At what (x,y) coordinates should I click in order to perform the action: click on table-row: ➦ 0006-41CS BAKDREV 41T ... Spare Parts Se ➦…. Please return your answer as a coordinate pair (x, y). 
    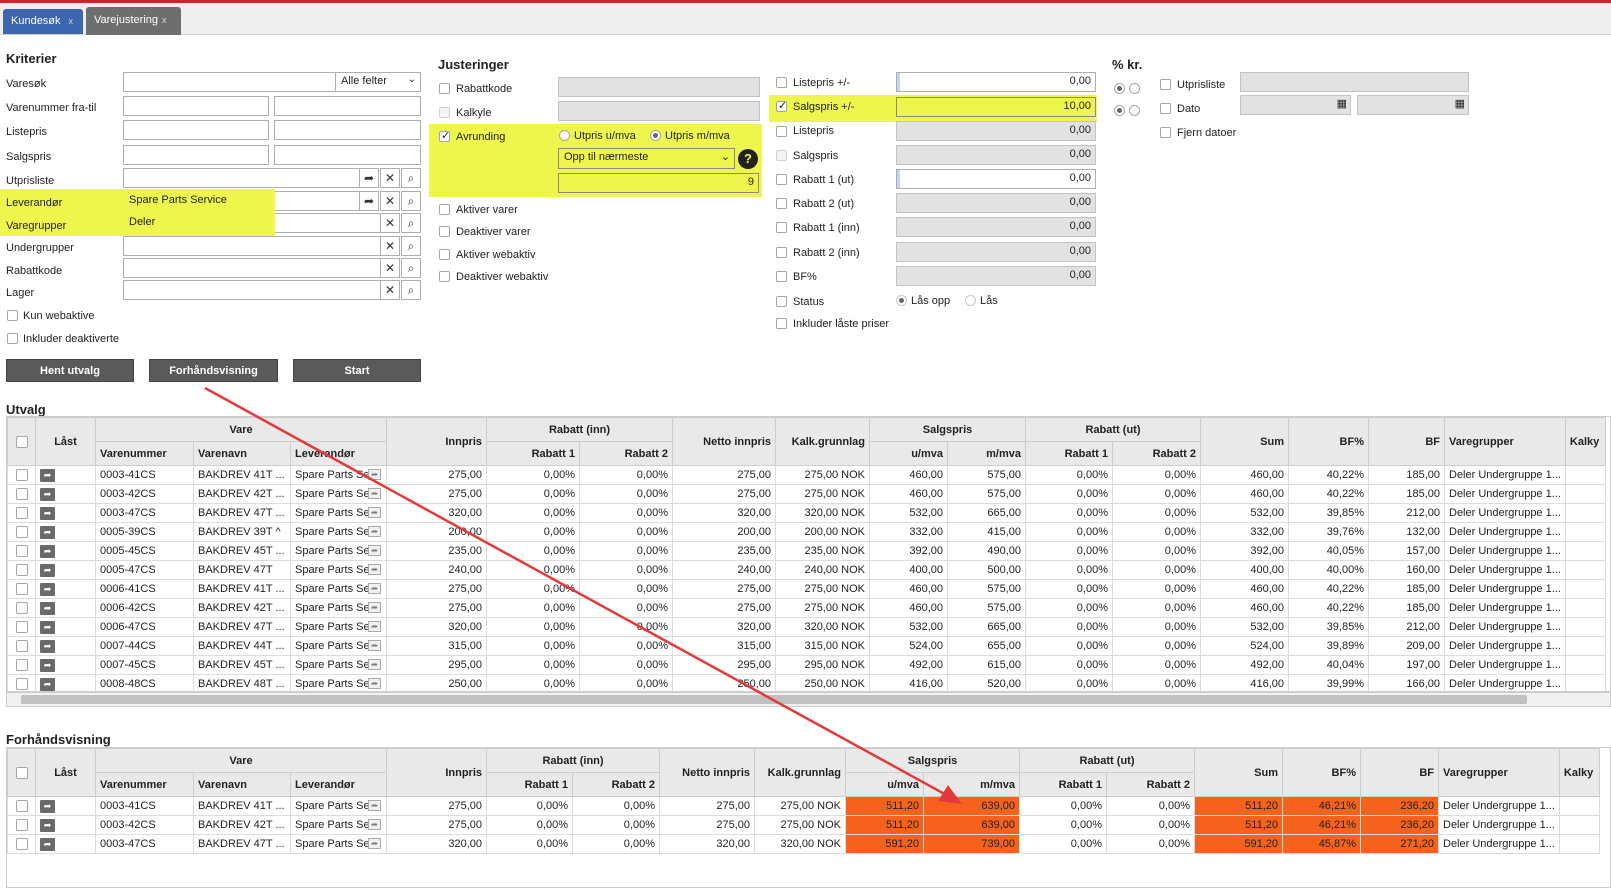
    Looking at the image, I should click on (806, 589).